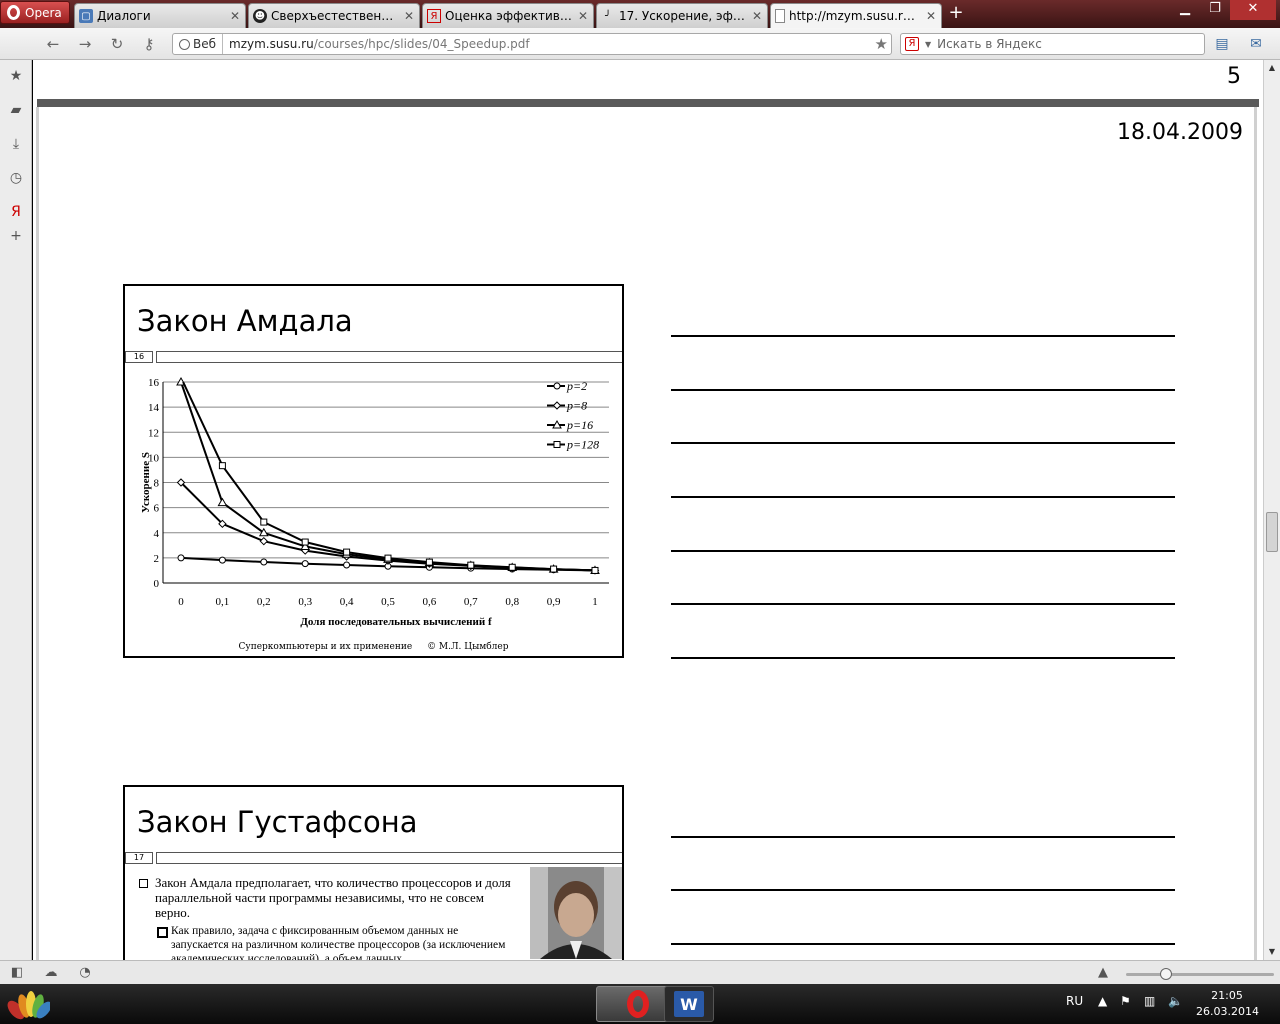 Image resolution: width=1280 pixels, height=1024 pixels. I want to click on notes-panel-button: ▰, so click(16, 110).